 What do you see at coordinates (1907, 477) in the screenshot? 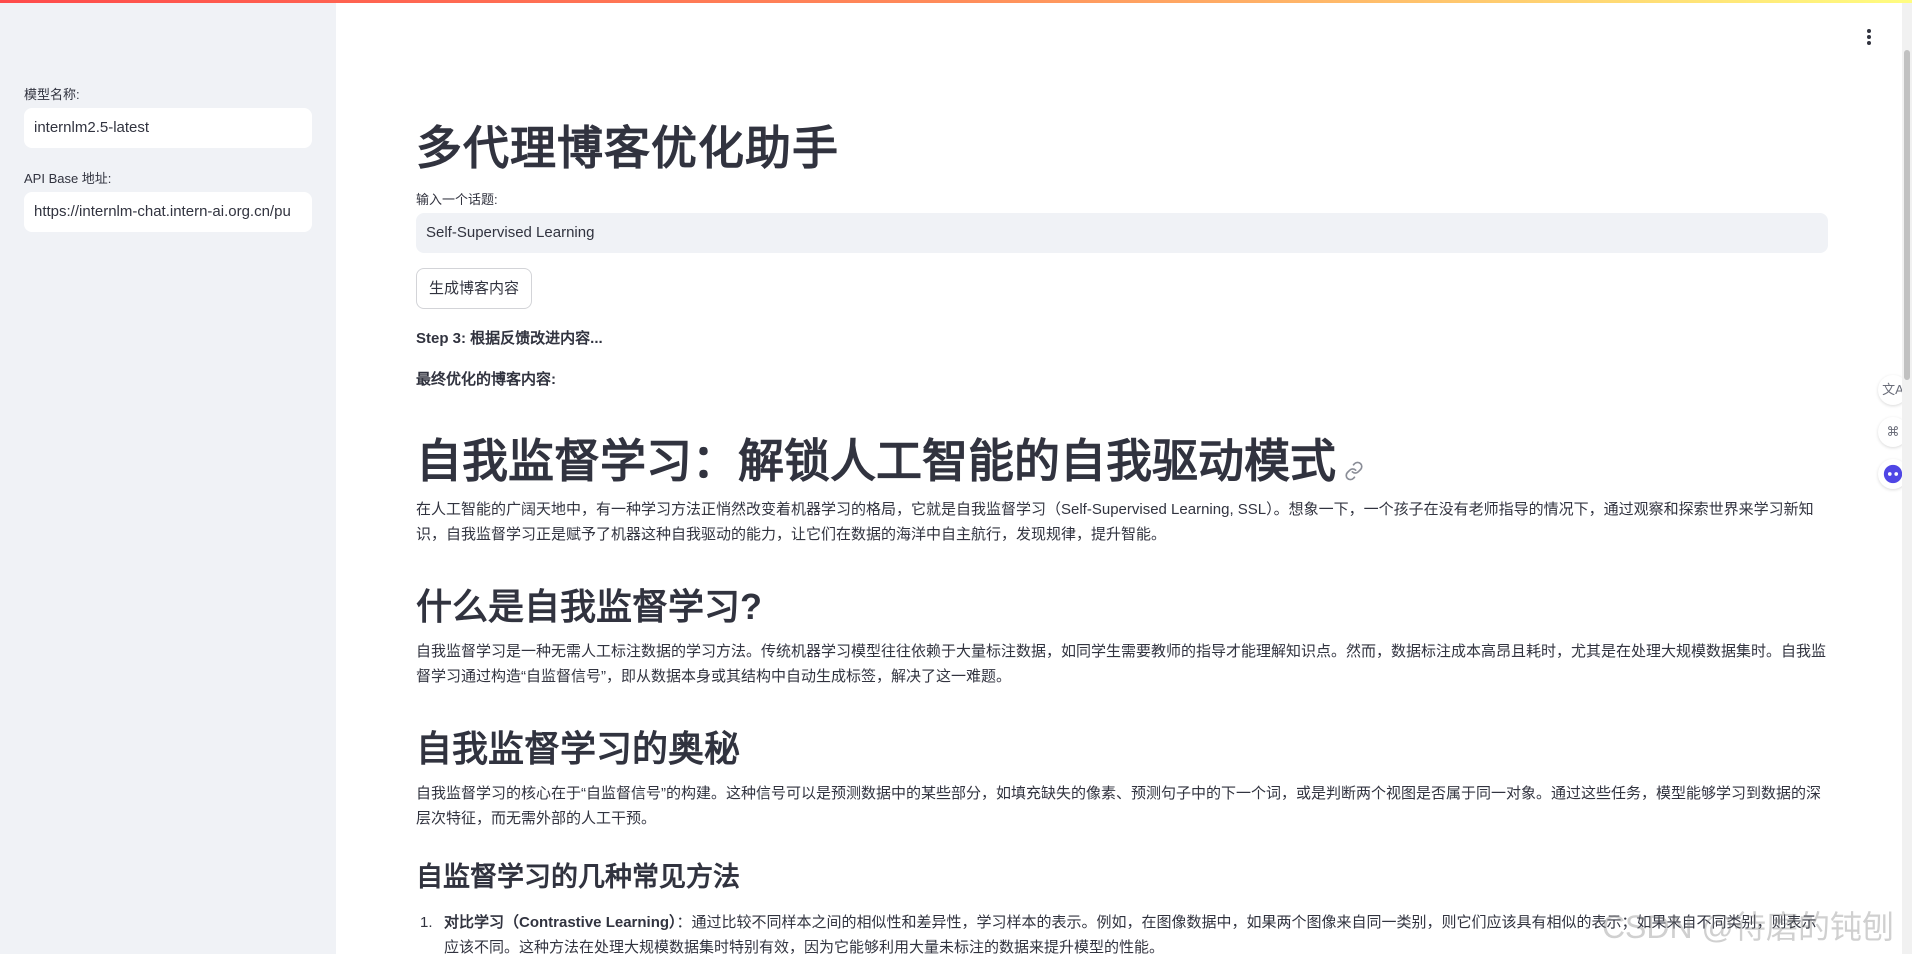
I see `page-scrollbar` at bounding box center [1907, 477].